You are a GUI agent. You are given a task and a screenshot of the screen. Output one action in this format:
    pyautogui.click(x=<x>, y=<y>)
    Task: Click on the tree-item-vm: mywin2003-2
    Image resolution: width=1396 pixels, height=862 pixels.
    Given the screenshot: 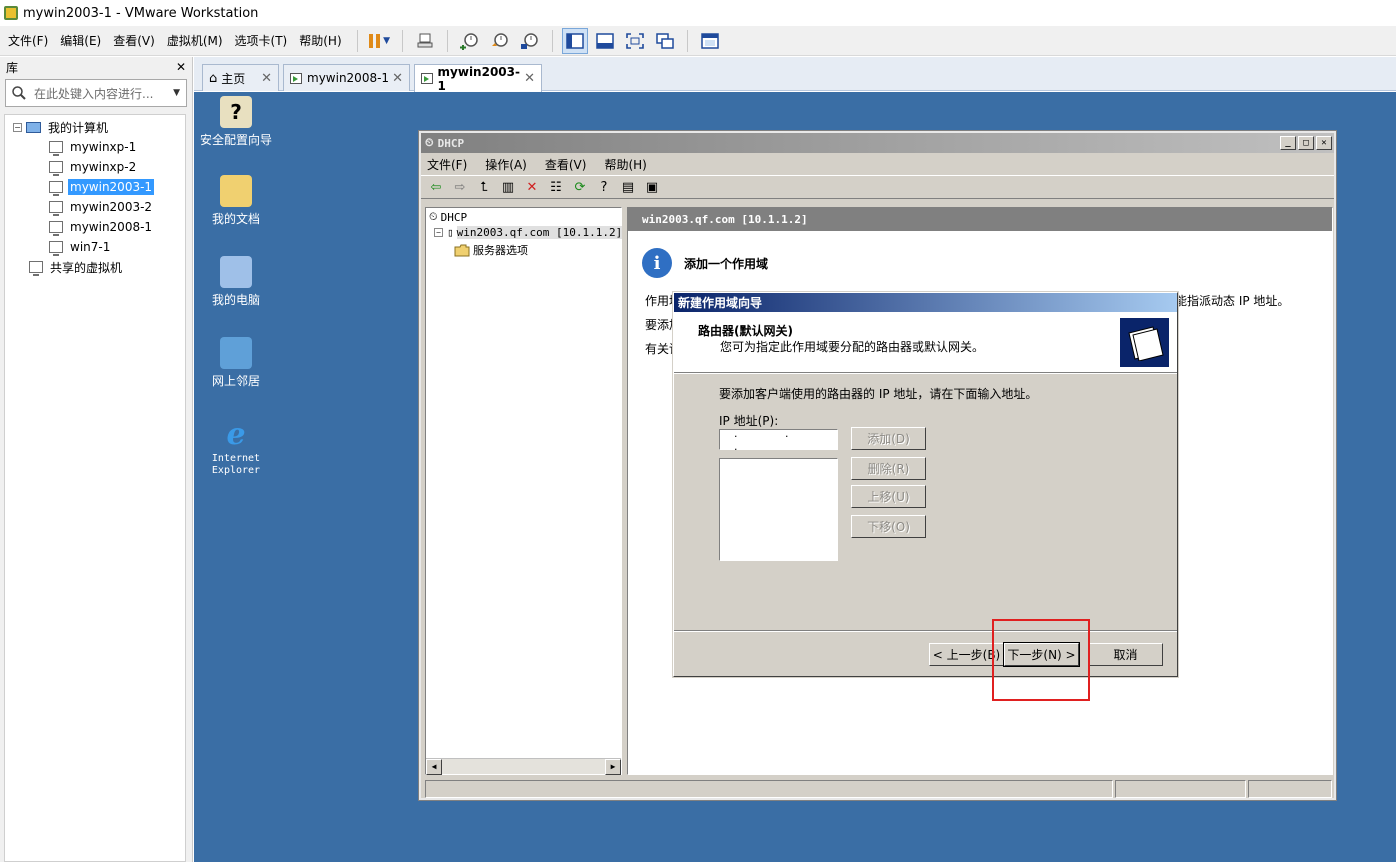 What is the action you would take?
    pyautogui.click(x=101, y=207)
    